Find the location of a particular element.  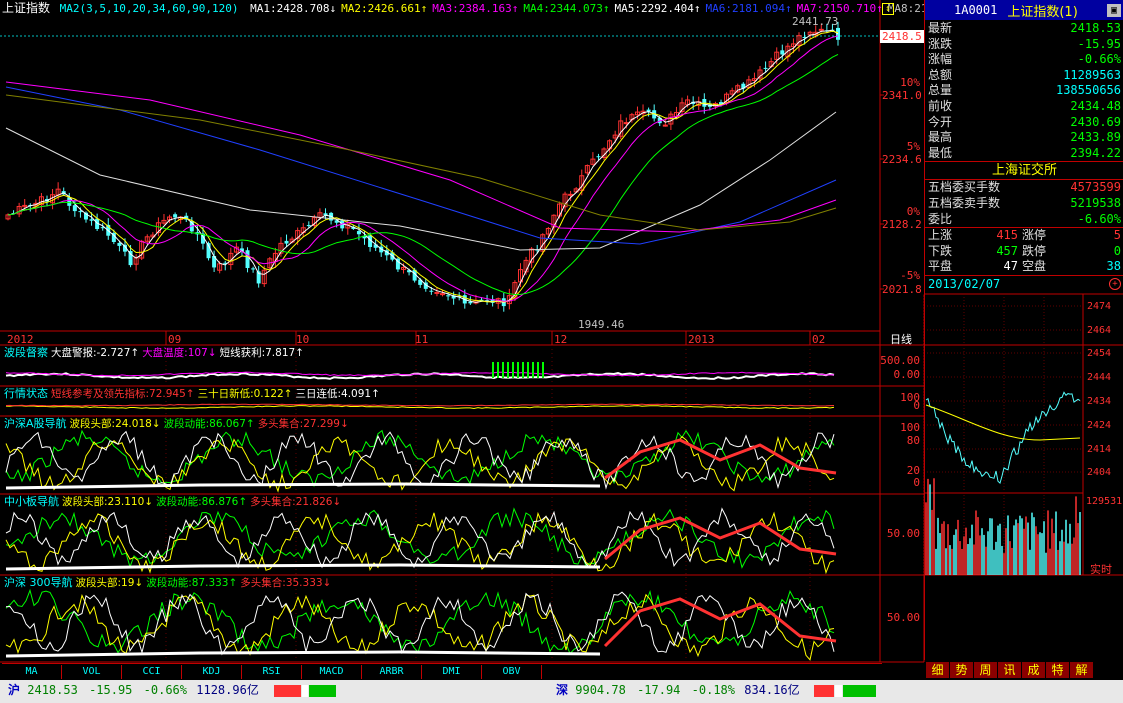

percent-axis-label: 0% is located at coordinates (913, 211).